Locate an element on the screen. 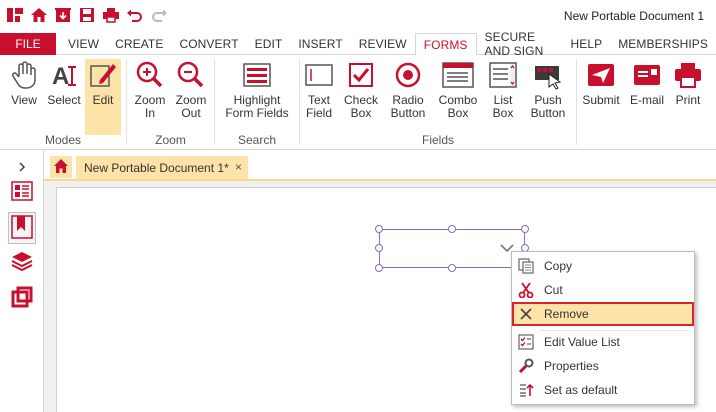  remove-label: Remove is located at coordinates (566, 314).